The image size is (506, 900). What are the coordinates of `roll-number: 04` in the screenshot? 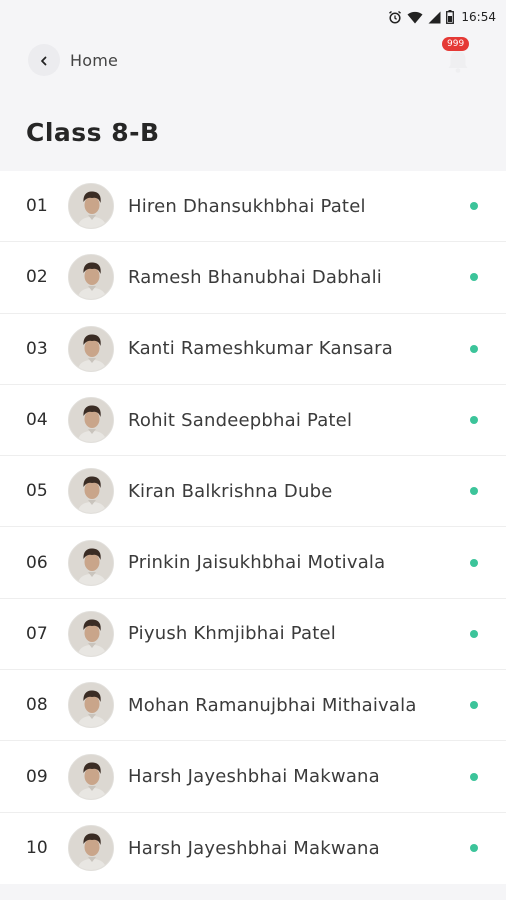 It's located at (37, 420).